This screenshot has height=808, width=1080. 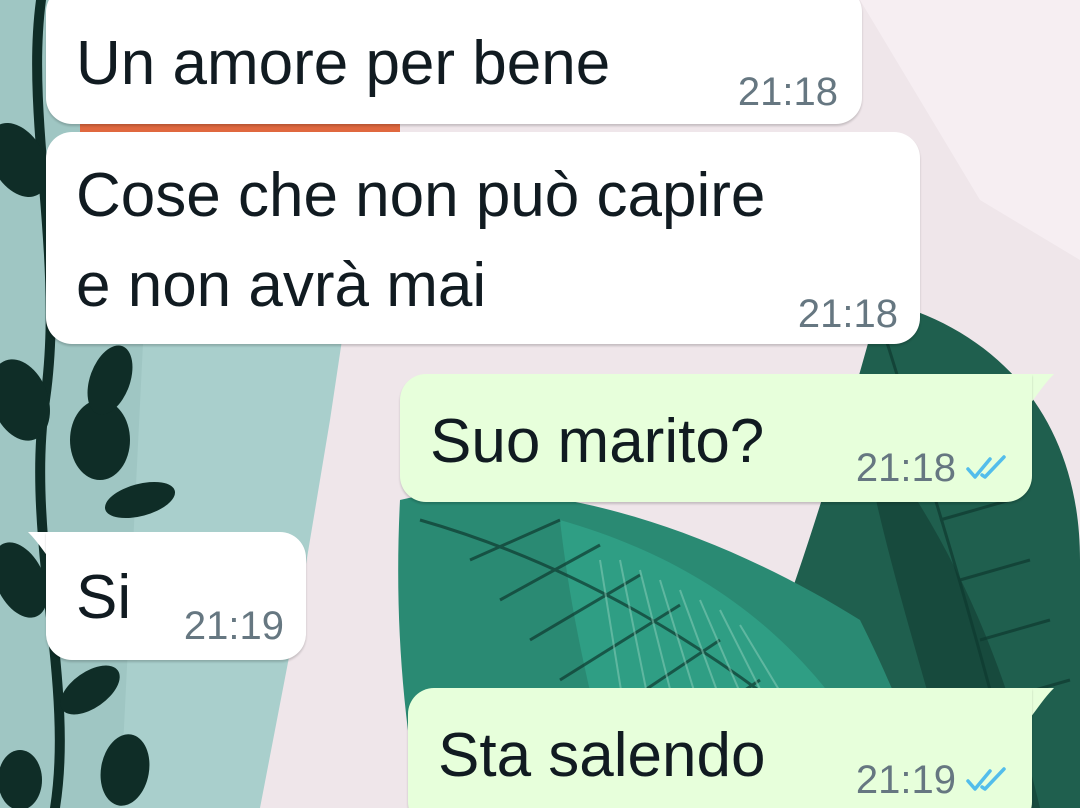 I want to click on message-bubble-incoming: Un amore per bene 21:18, so click(x=454, y=62).